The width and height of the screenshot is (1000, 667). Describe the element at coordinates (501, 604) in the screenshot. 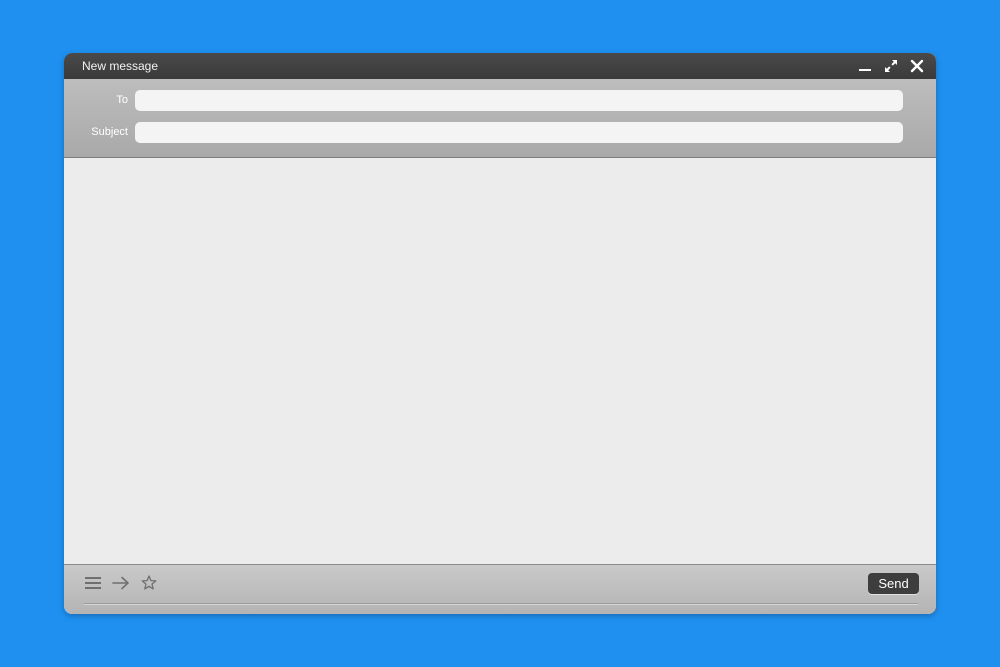

I see `footer-divider` at that location.